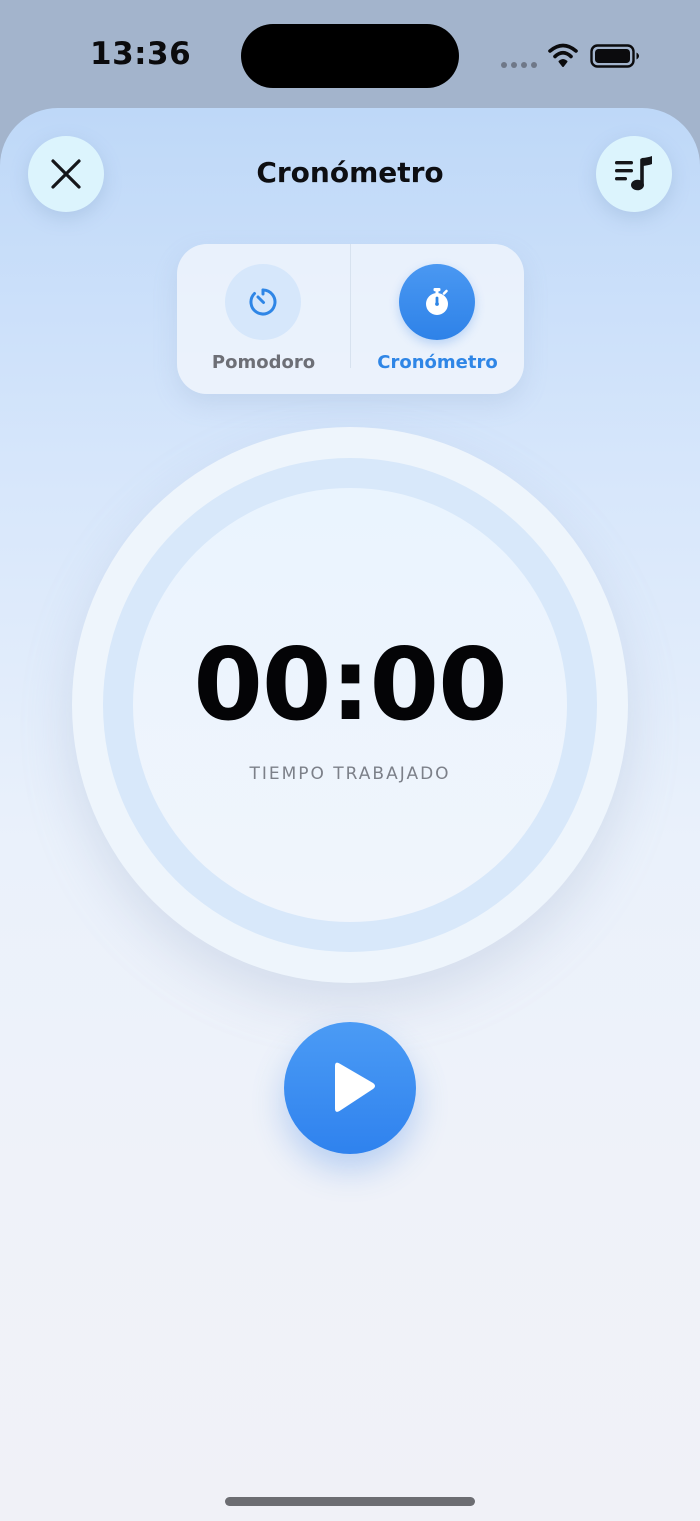 This screenshot has height=1521, width=700. I want to click on play-button, so click(350, 1088).